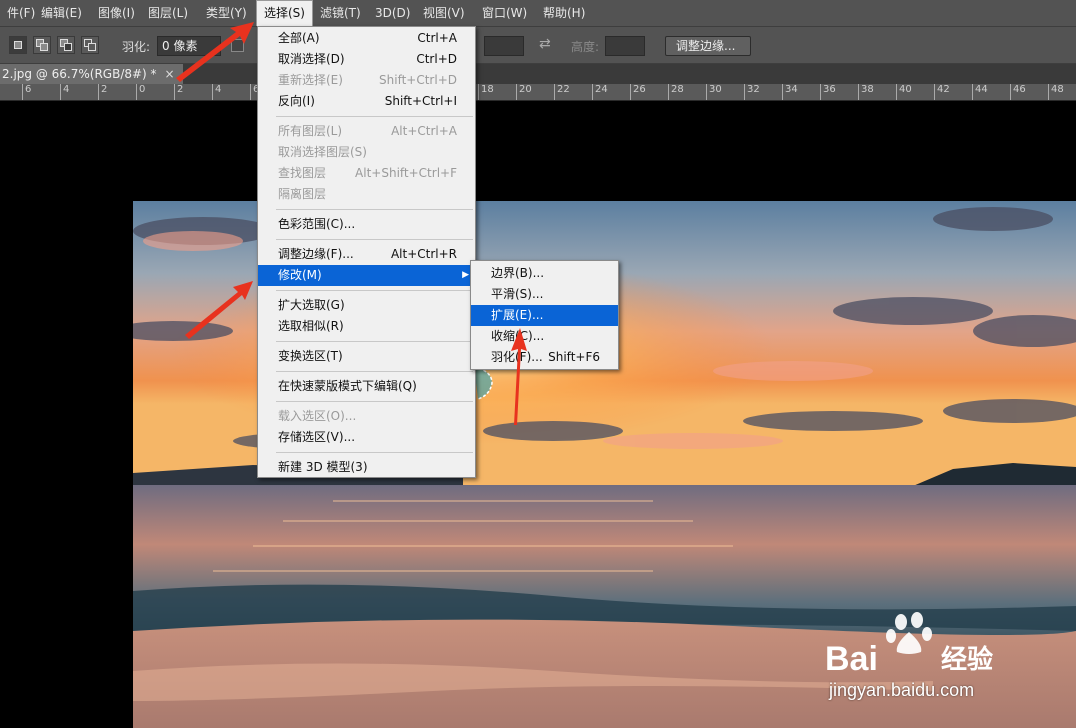 The width and height of the screenshot is (1076, 728). I want to click on select-menu-item-label: 扩大选取(G), so click(311, 305).